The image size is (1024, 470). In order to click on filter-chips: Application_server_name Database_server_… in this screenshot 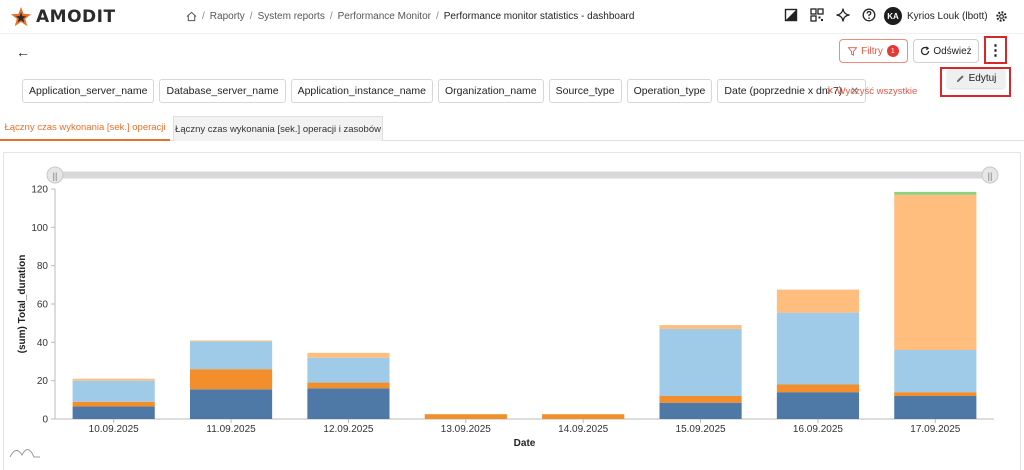, I will do `click(444, 91)`.